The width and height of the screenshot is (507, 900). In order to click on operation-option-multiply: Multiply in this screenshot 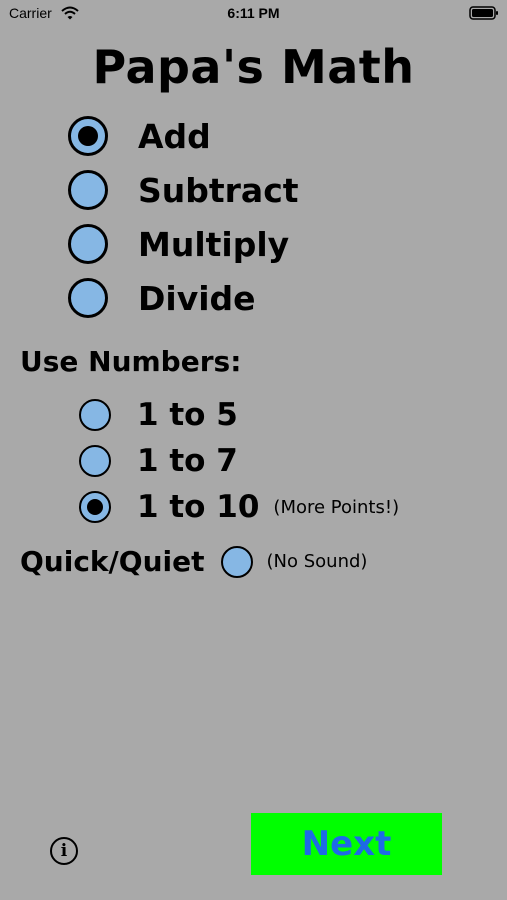, I will do `click(178, 244)`.